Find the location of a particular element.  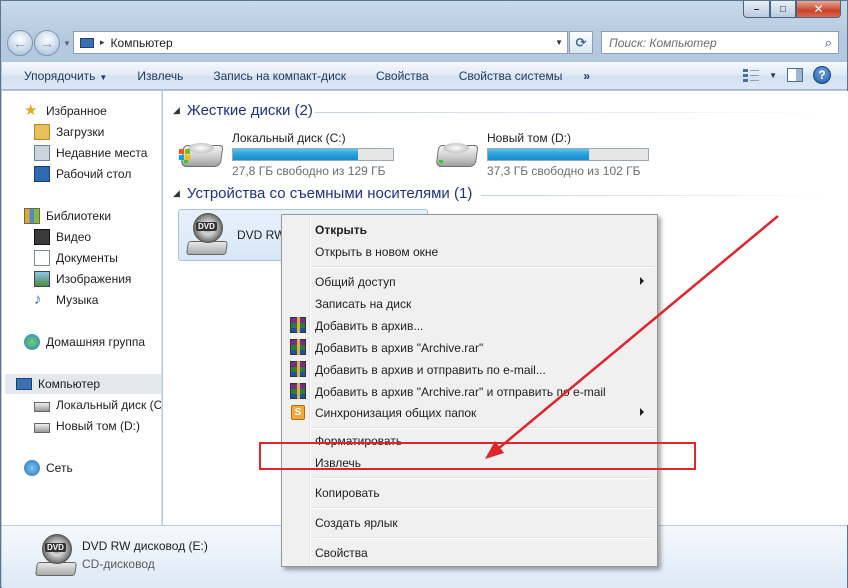

drive-usage-fill is located at coordinates (295, 154).